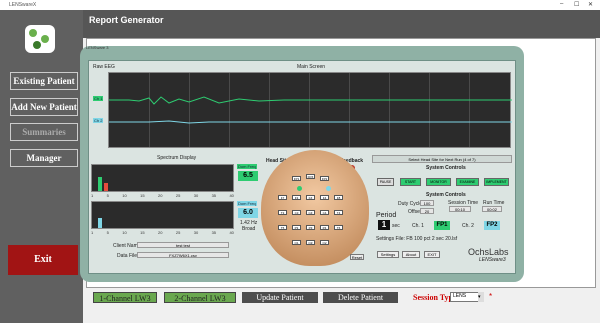 This screenshot has height=323, width=600. What do you see at coordinates (282, 212) in the screenshot?
I see `site-t3: T3` at bounding box center [282, 212].